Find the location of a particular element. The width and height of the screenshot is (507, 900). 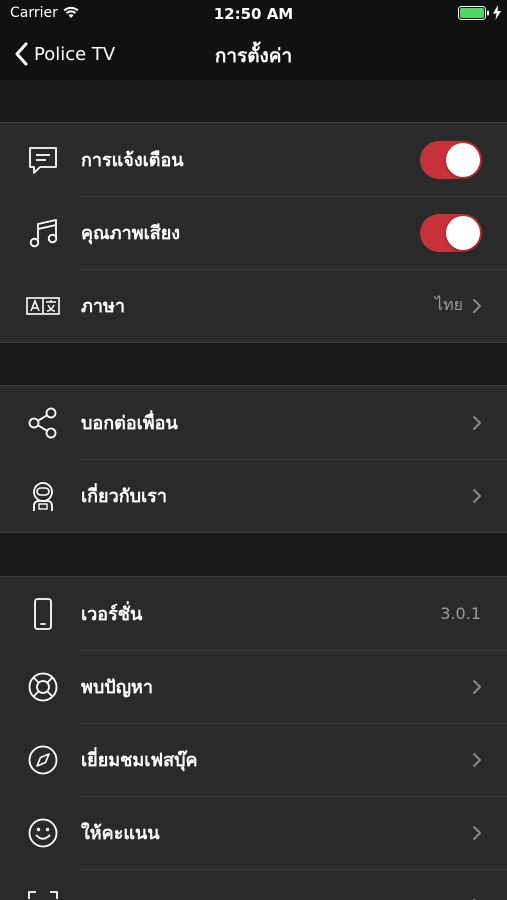

navigation-bar: Police TV การตั้งค่า is located at coordinates (253, 54).